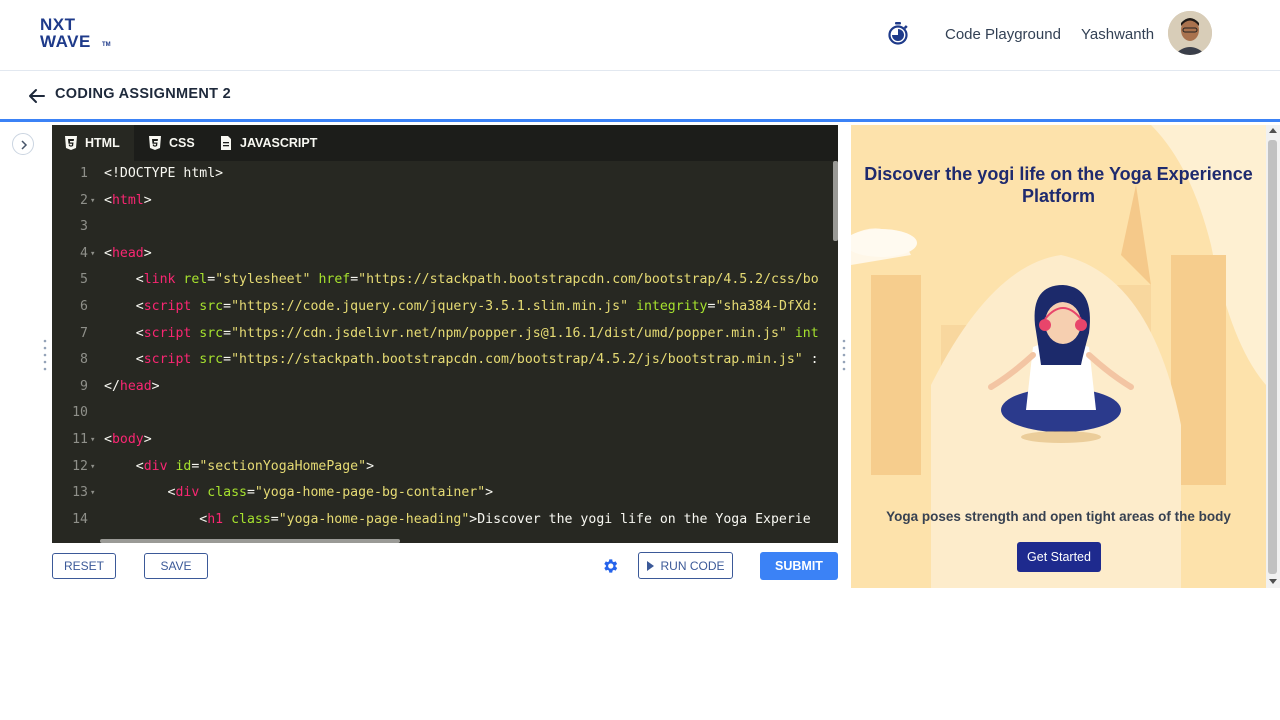 The height and width of the screenshot is (720, 1280). What do you see at coordinates (844, 355) in the screenshot?
I see `panel-resize-handle-icon` at bounding box center [844, 355].